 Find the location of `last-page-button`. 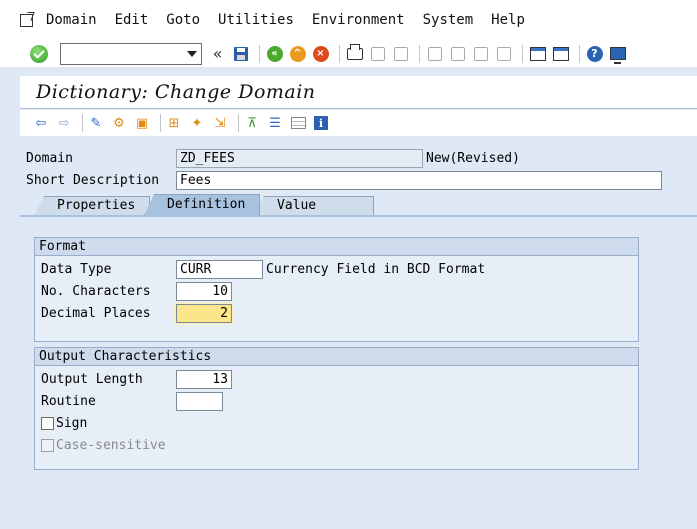

last-page-button is located at coordinates (503, 53).